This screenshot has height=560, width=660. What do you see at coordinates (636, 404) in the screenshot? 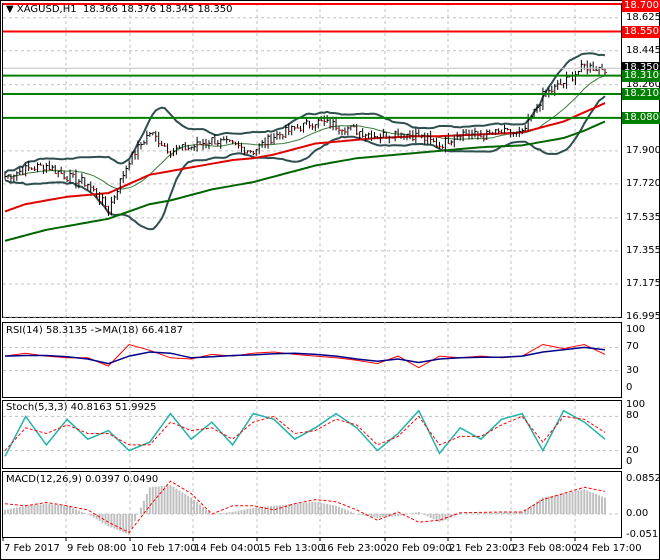
I see `stoch-axis-label: 100` at bounding box center [636, 404].